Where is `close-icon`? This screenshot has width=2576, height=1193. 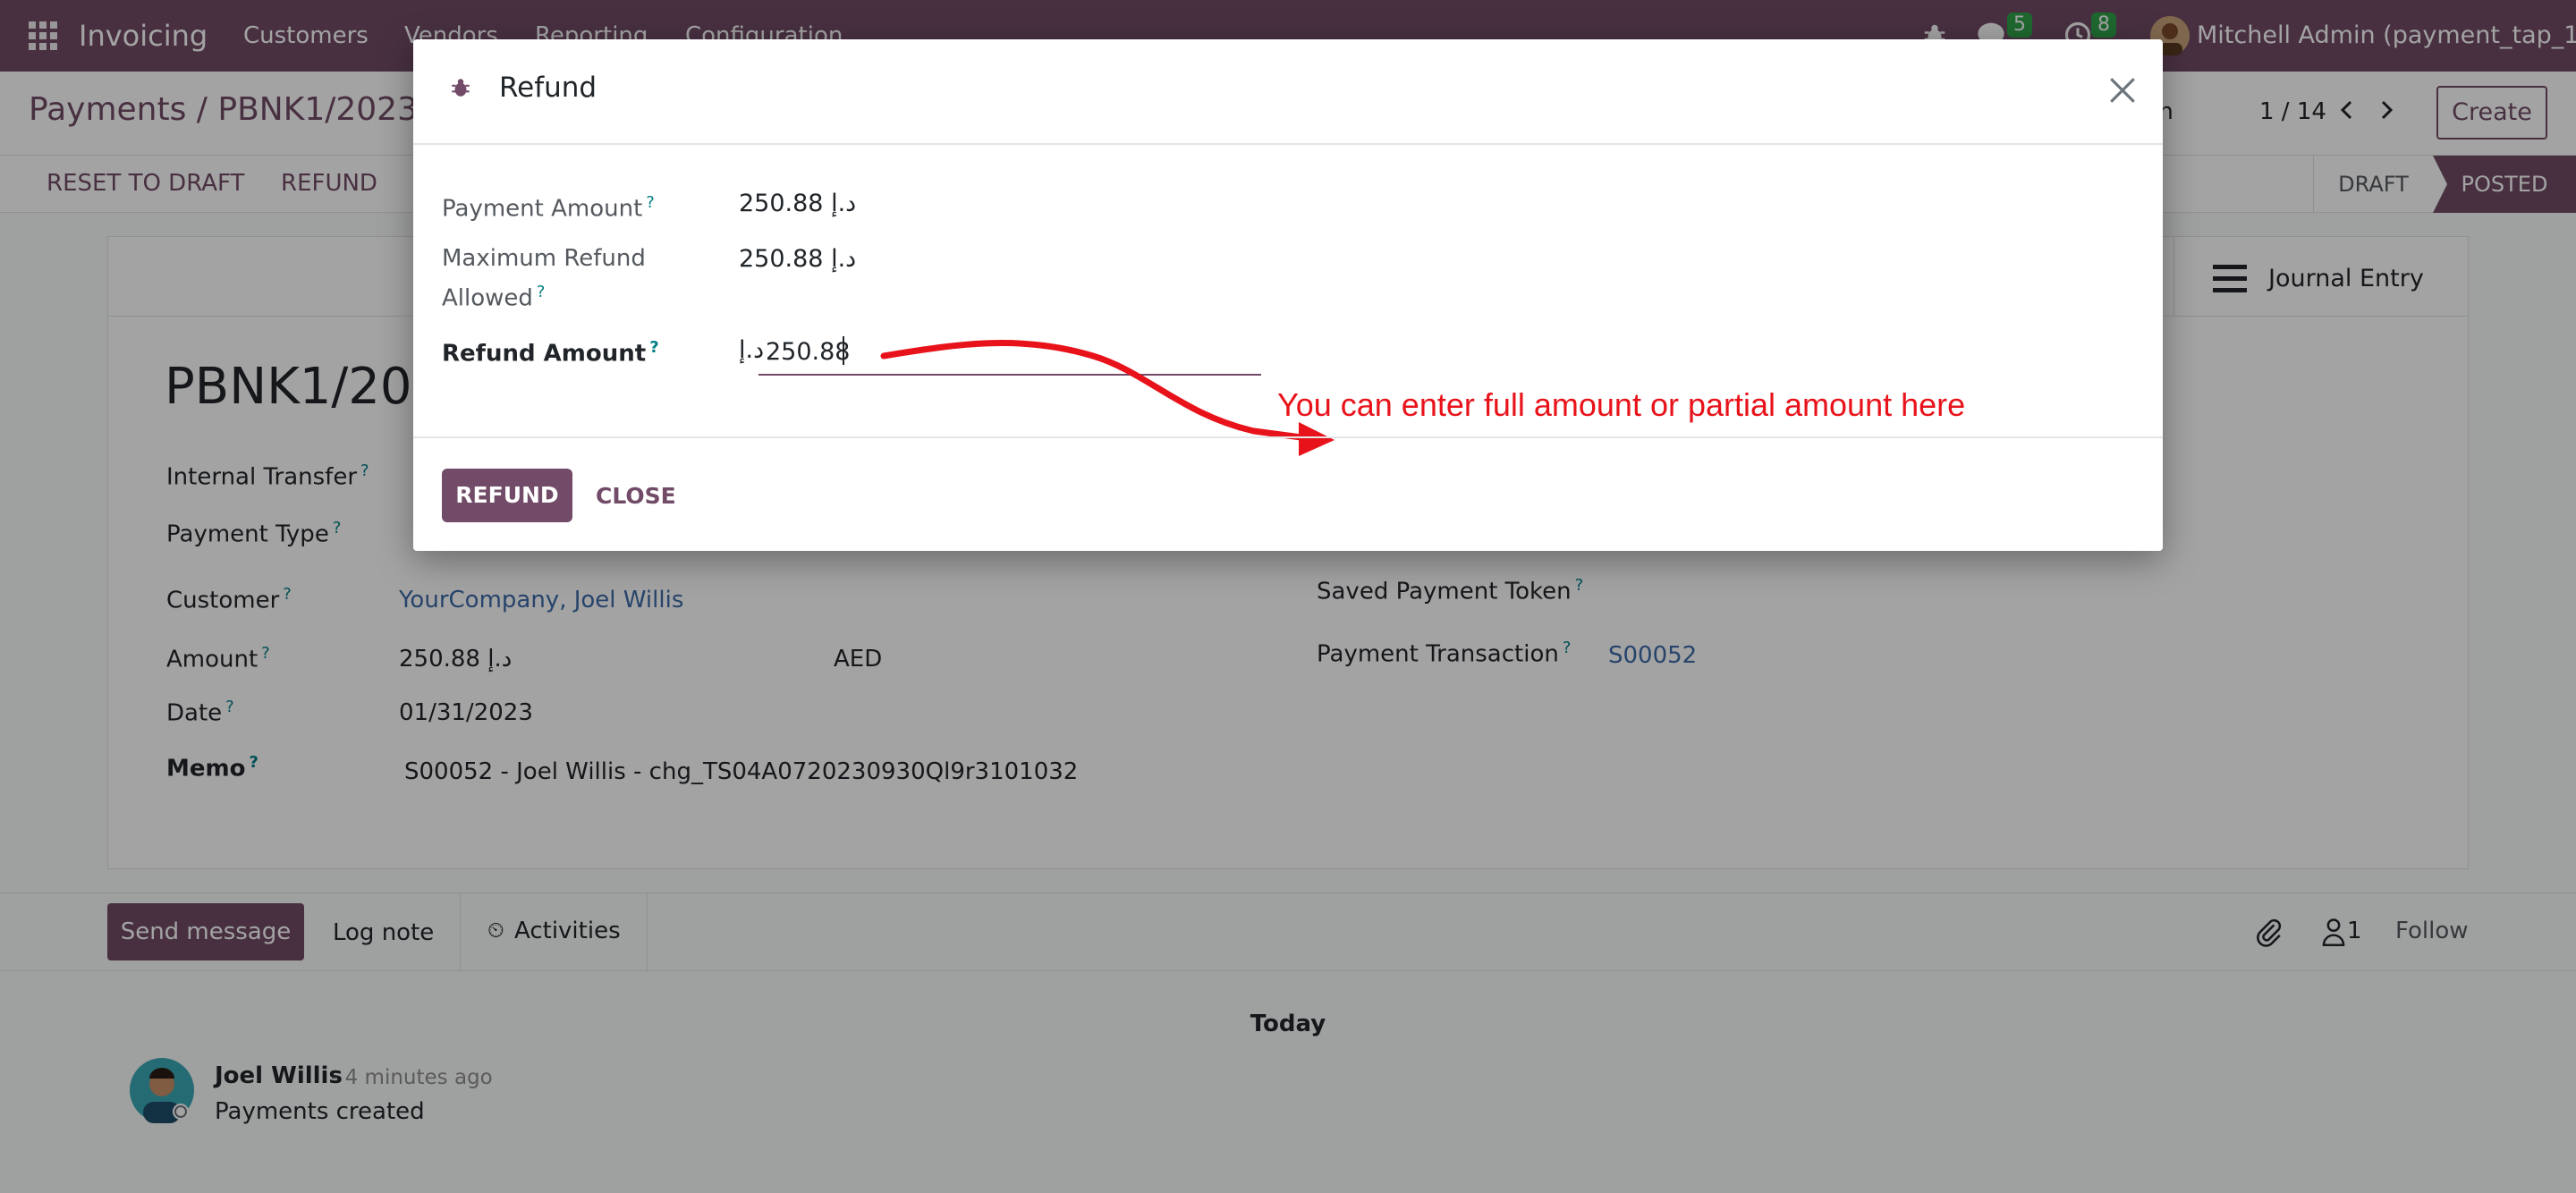
close-icon is located at coordinates (2122, 90).